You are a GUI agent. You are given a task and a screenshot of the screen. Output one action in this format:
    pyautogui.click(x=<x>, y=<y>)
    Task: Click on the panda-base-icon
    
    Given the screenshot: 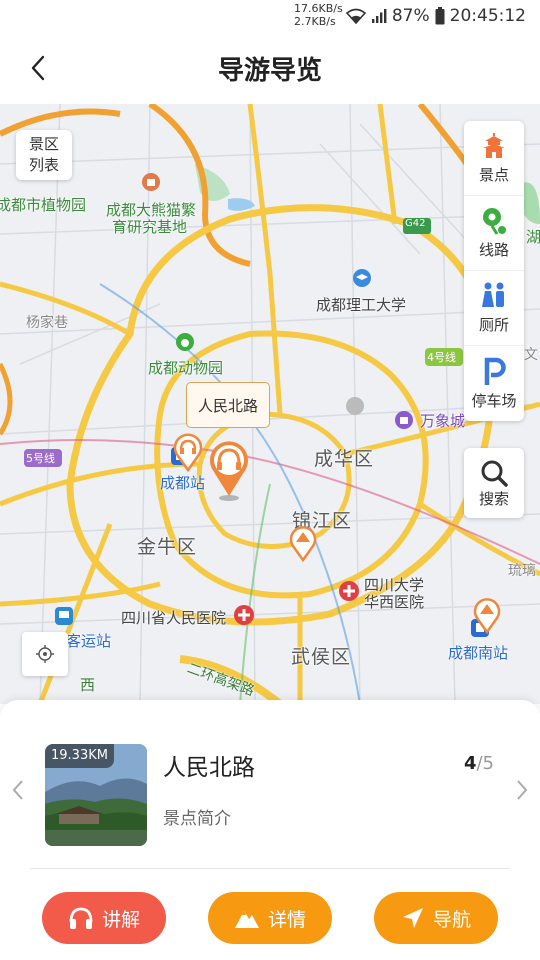 What is the action you would take?
    pyautogui.click(x=151, y=182)
    